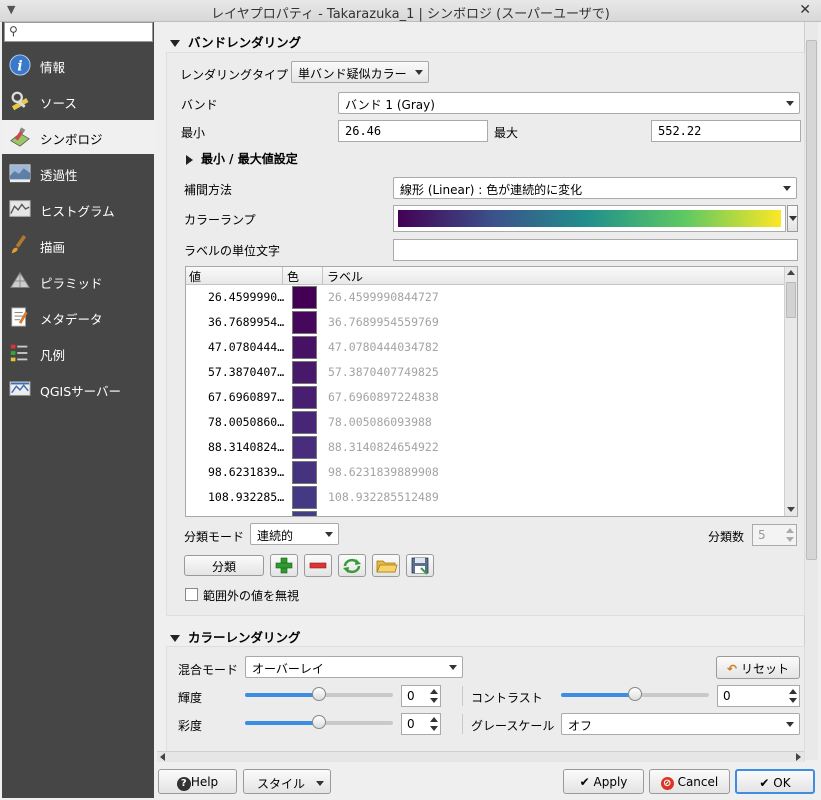 The width and height of the screenshot is (821, 800). What do you see at coordinates (485, 497) in the screenshot?
I see `table-row: 108.932285… 108.932285512489` at bounding box center [485, 497].